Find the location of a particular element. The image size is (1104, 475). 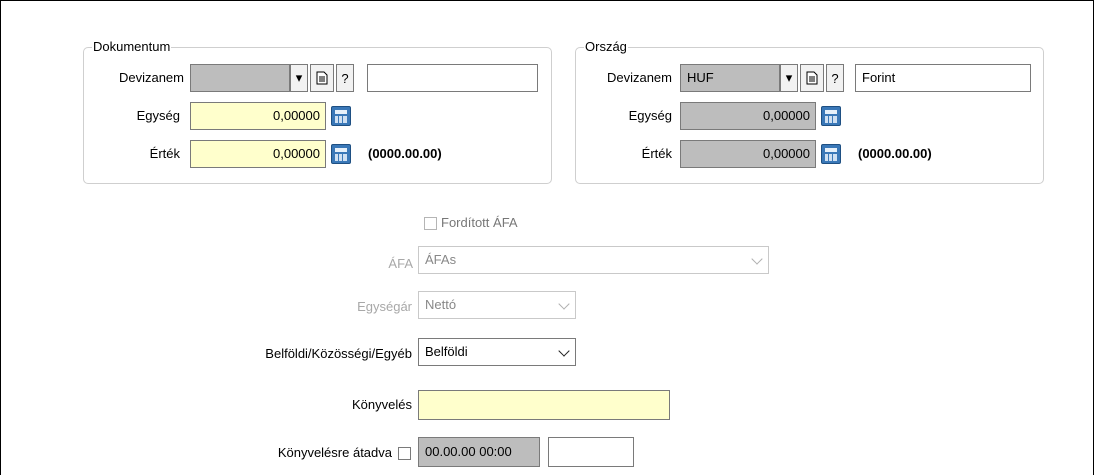

orszag-ertek-label: Érték is located at coordinates (656, 153).